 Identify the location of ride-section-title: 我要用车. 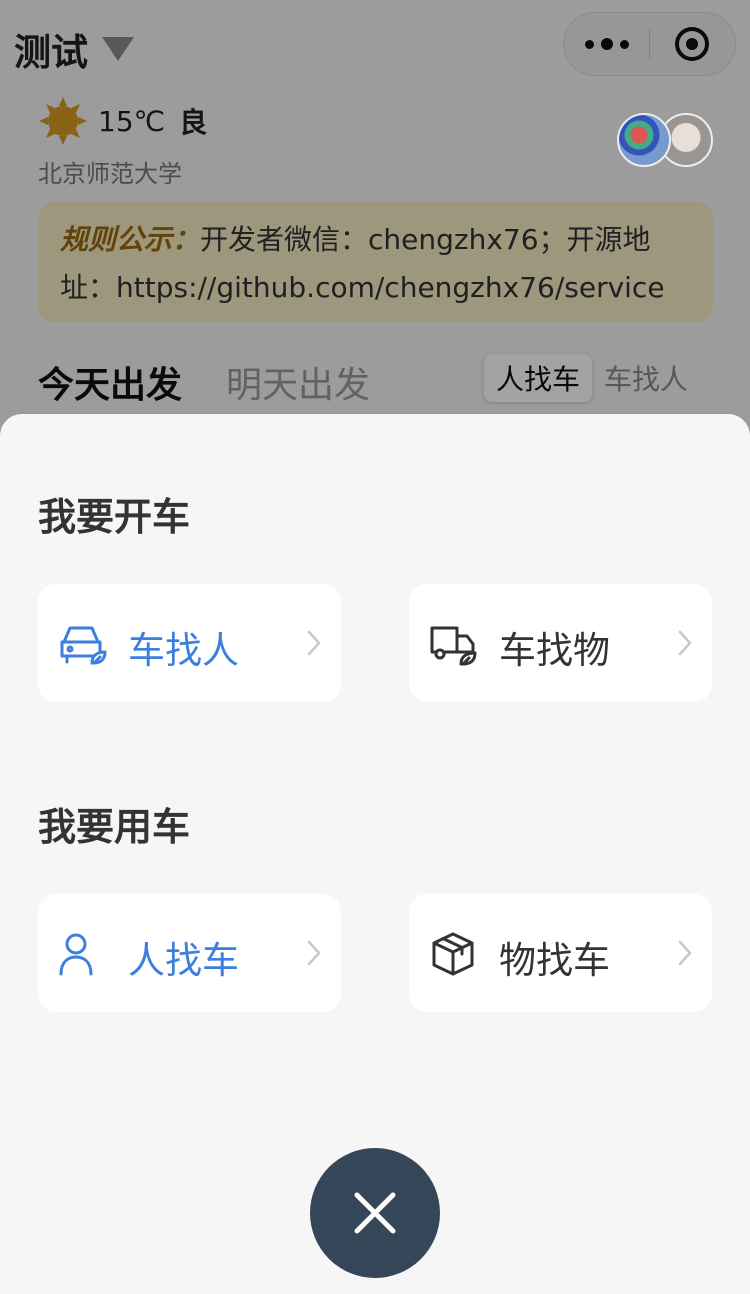
(114, 827).